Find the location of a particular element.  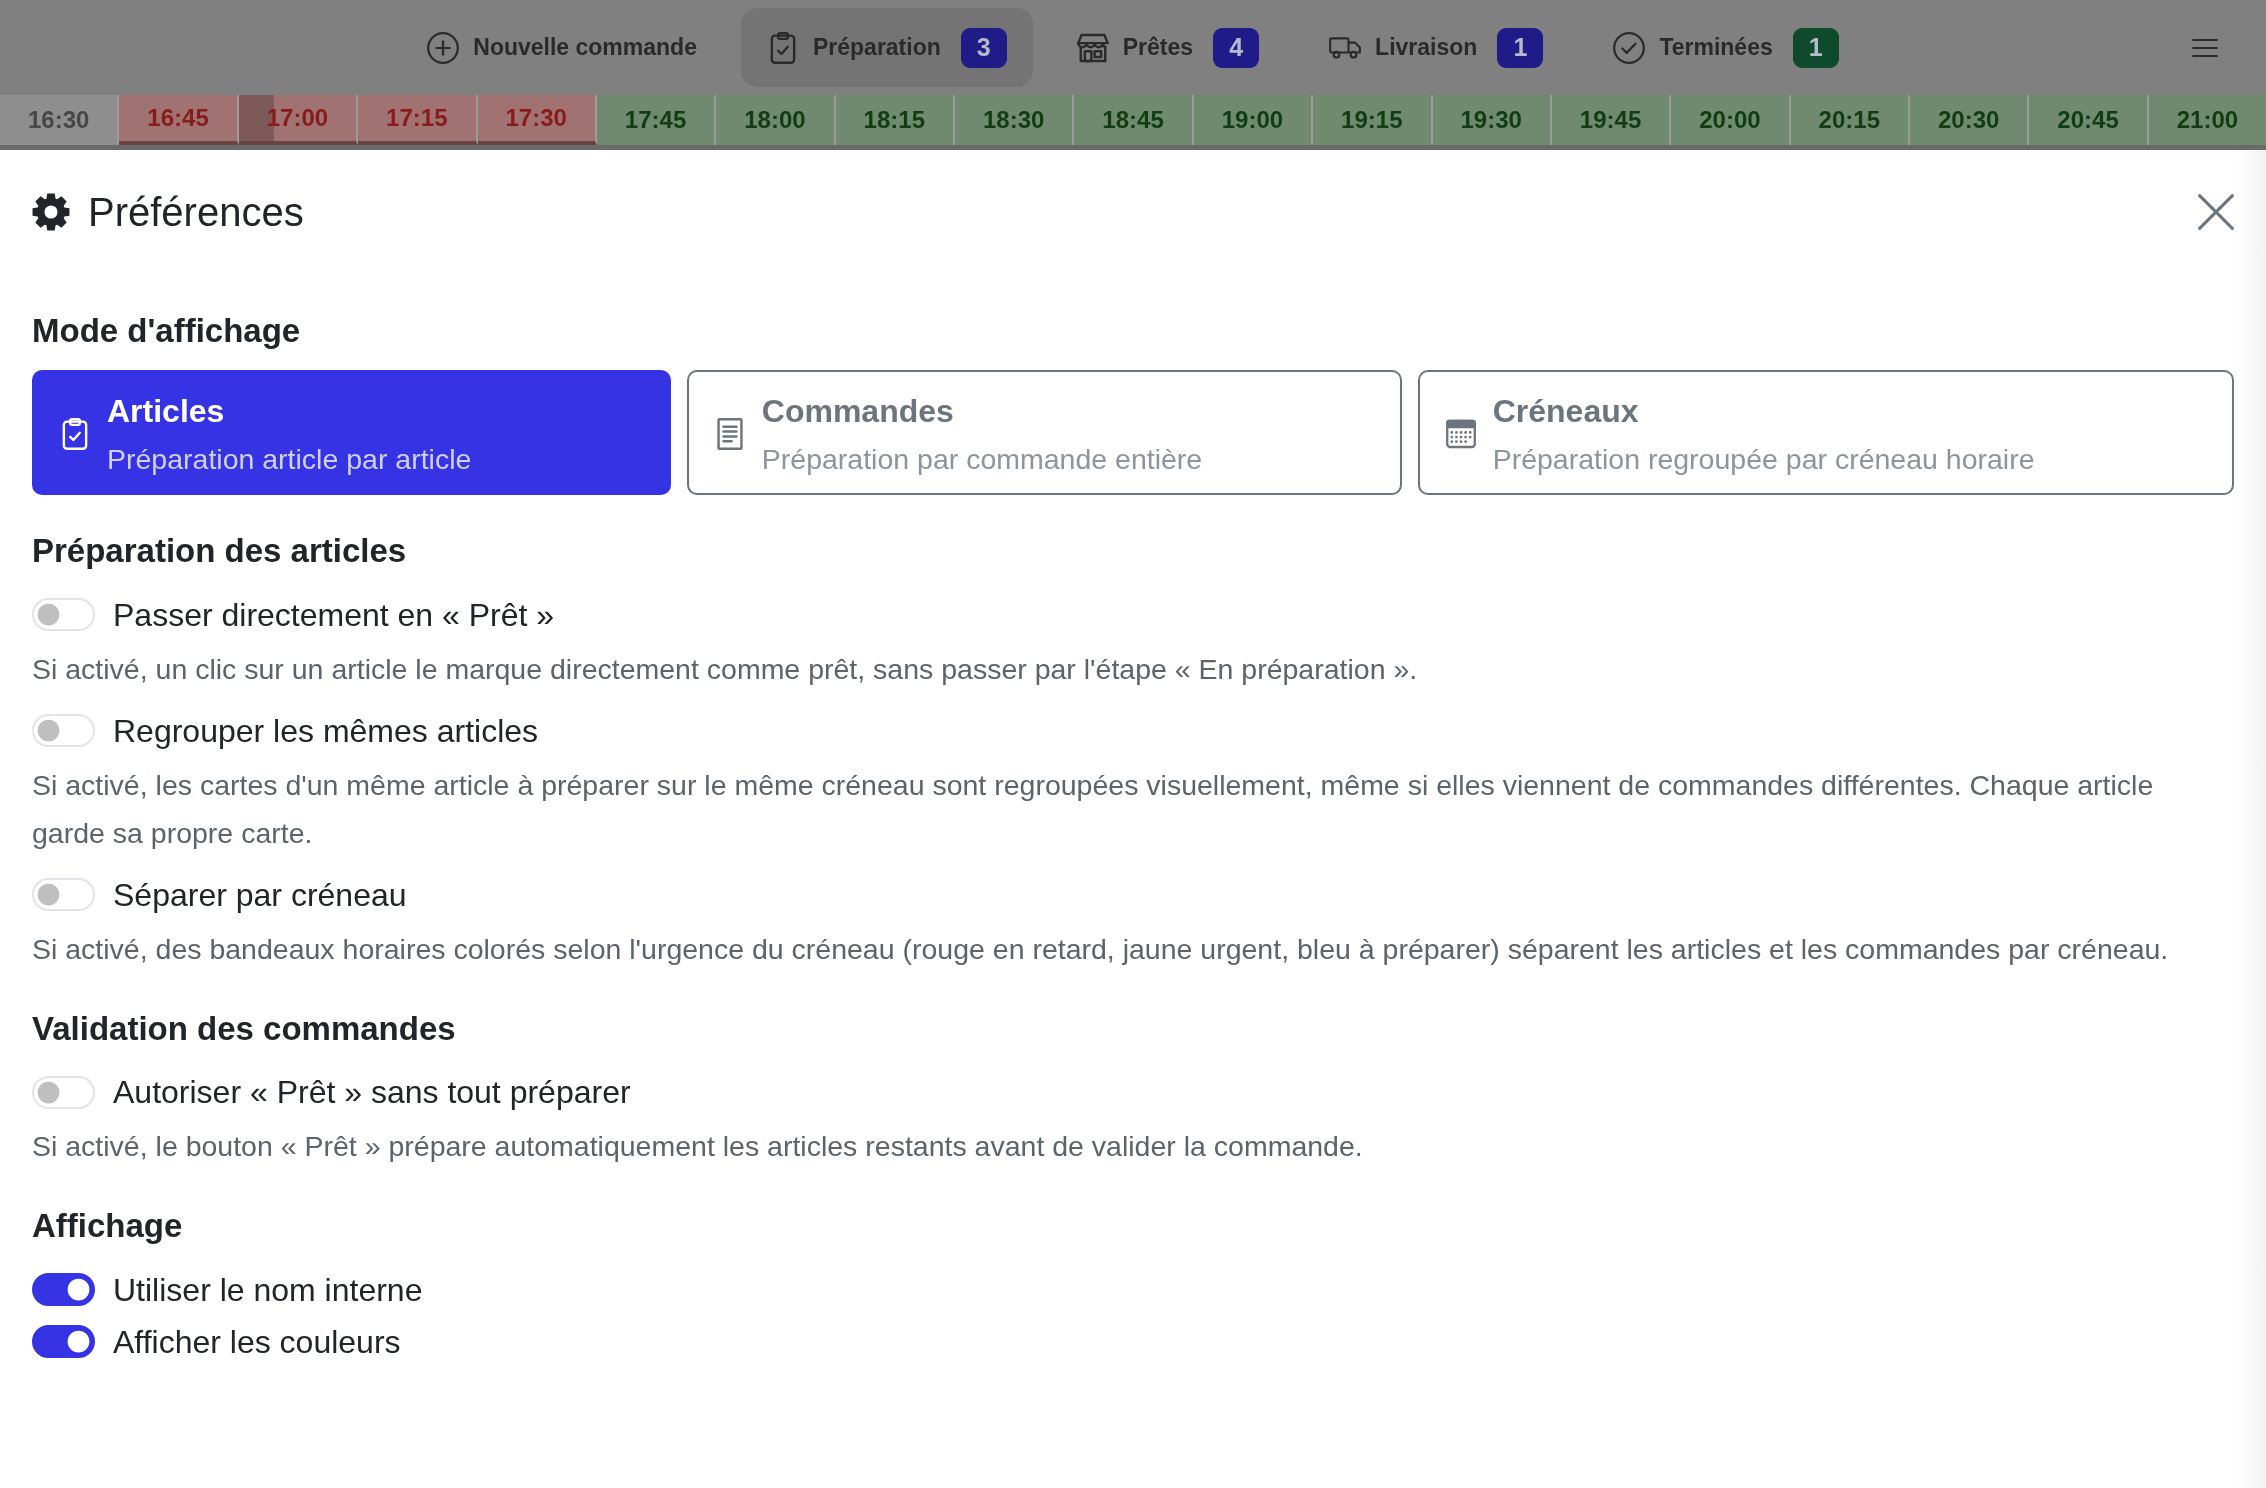

setting-label: Regrouper les mêmes articles is located at coordinates (326, 731).